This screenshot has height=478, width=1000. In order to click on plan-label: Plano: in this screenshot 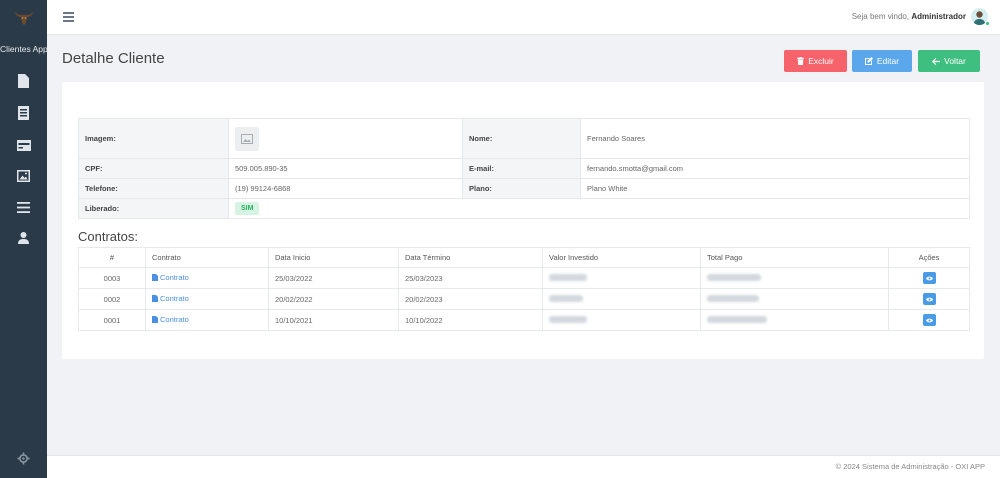, I will do `click(521, 188)`.